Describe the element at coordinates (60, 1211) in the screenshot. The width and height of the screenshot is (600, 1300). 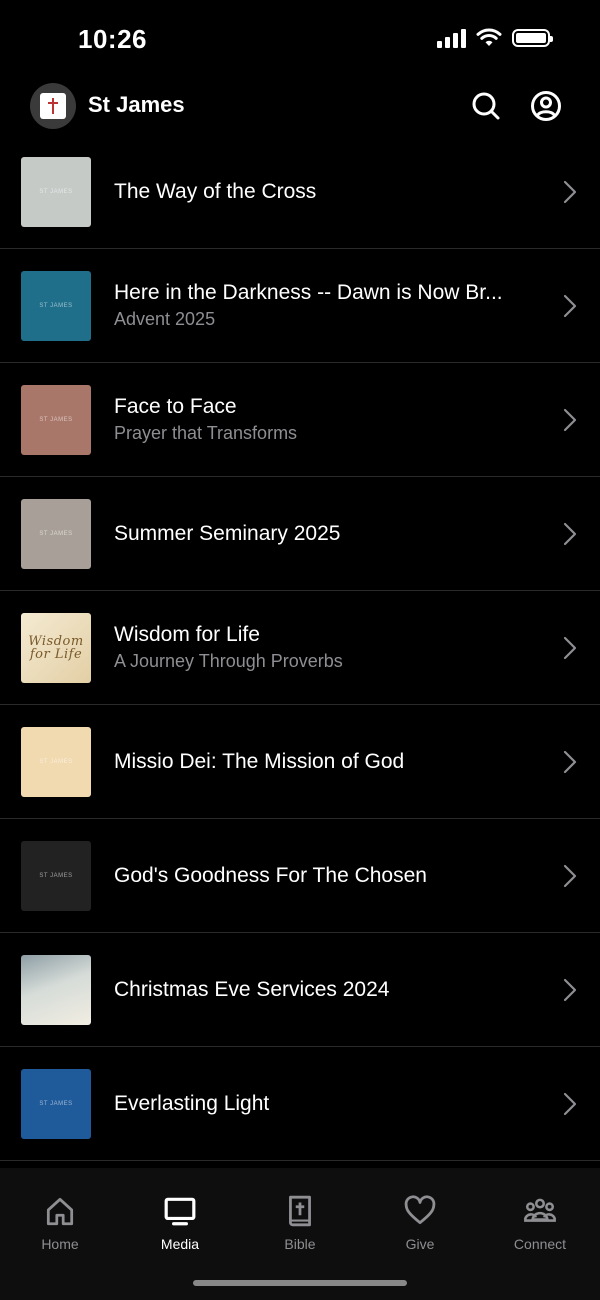
I see `home-icon` at that location.